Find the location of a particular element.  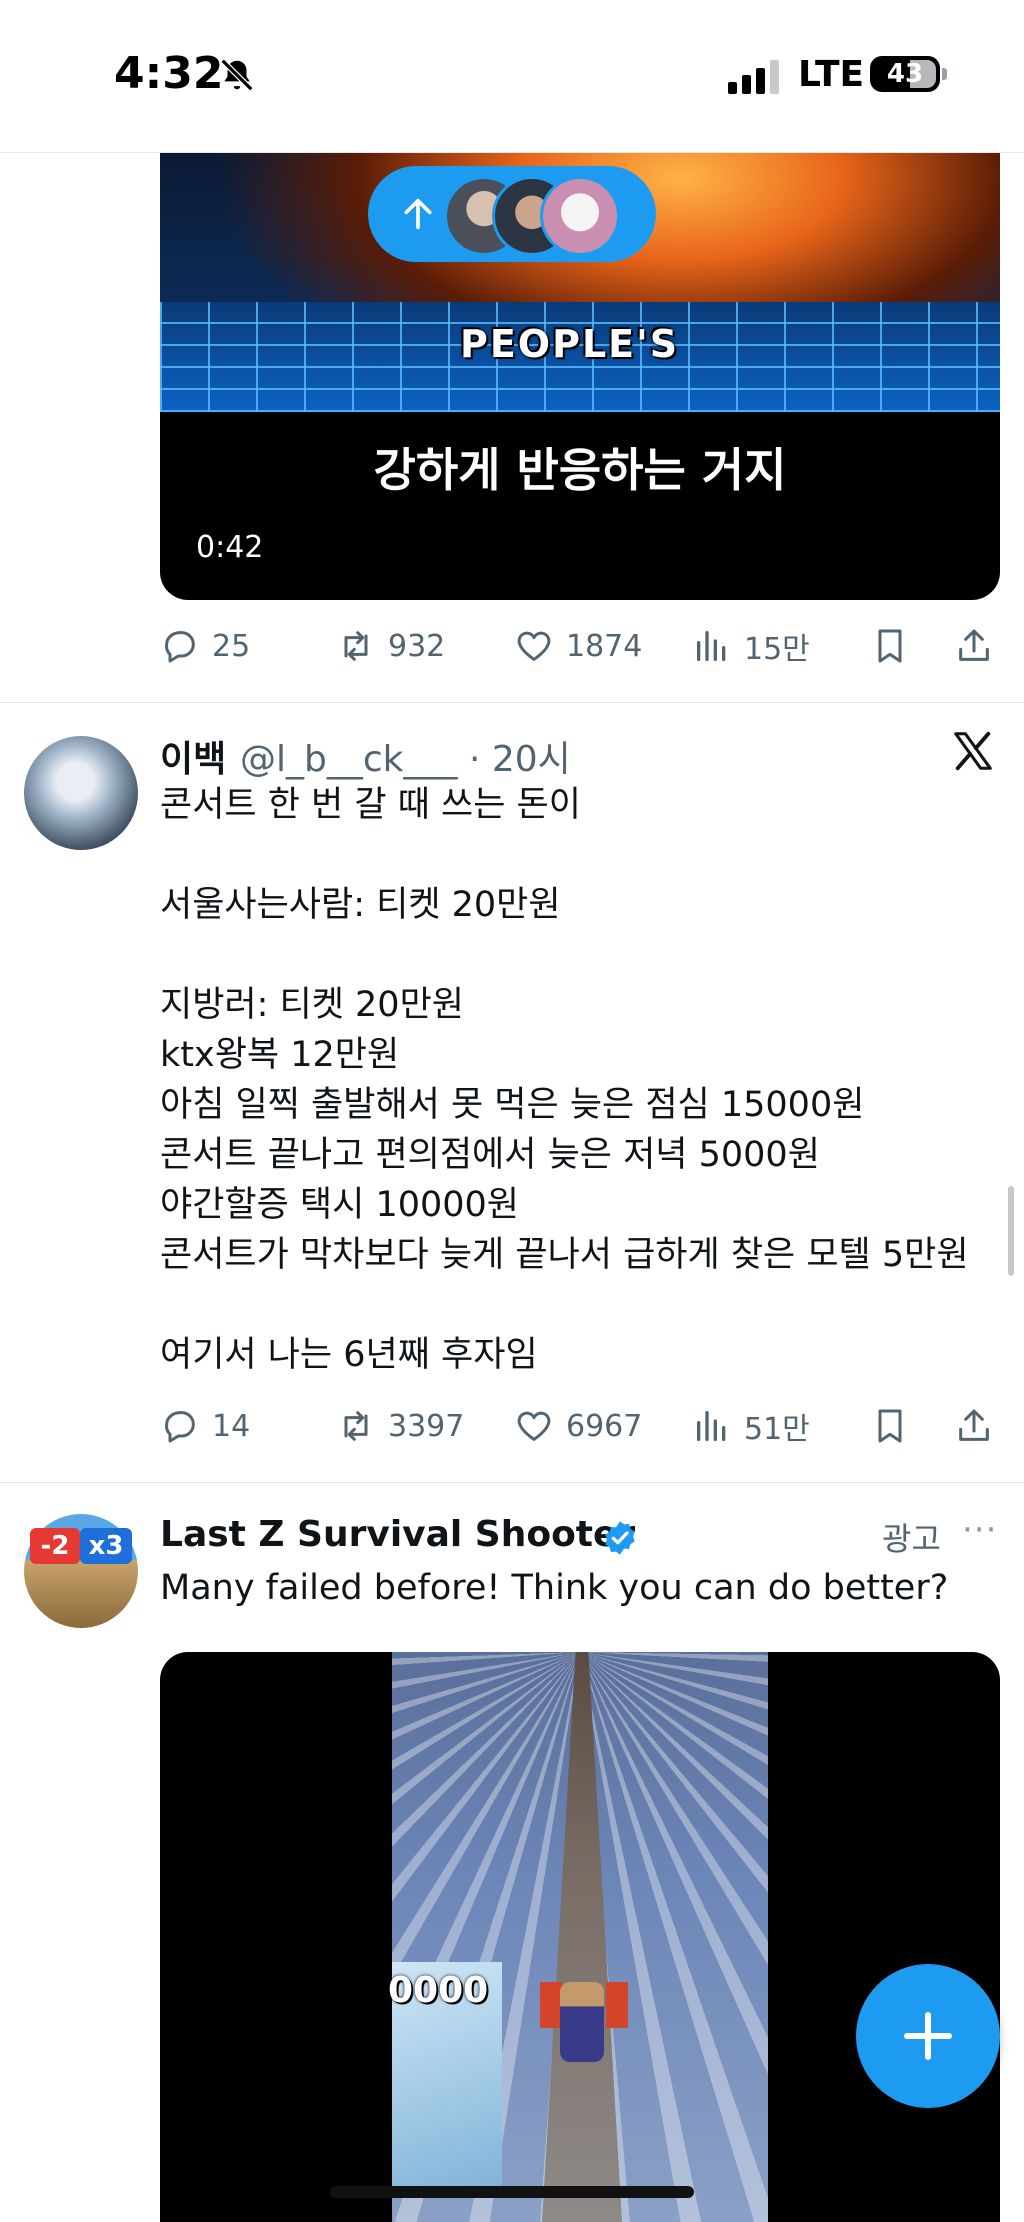

reply-count: 14 is located at coordinates (231, 1426).